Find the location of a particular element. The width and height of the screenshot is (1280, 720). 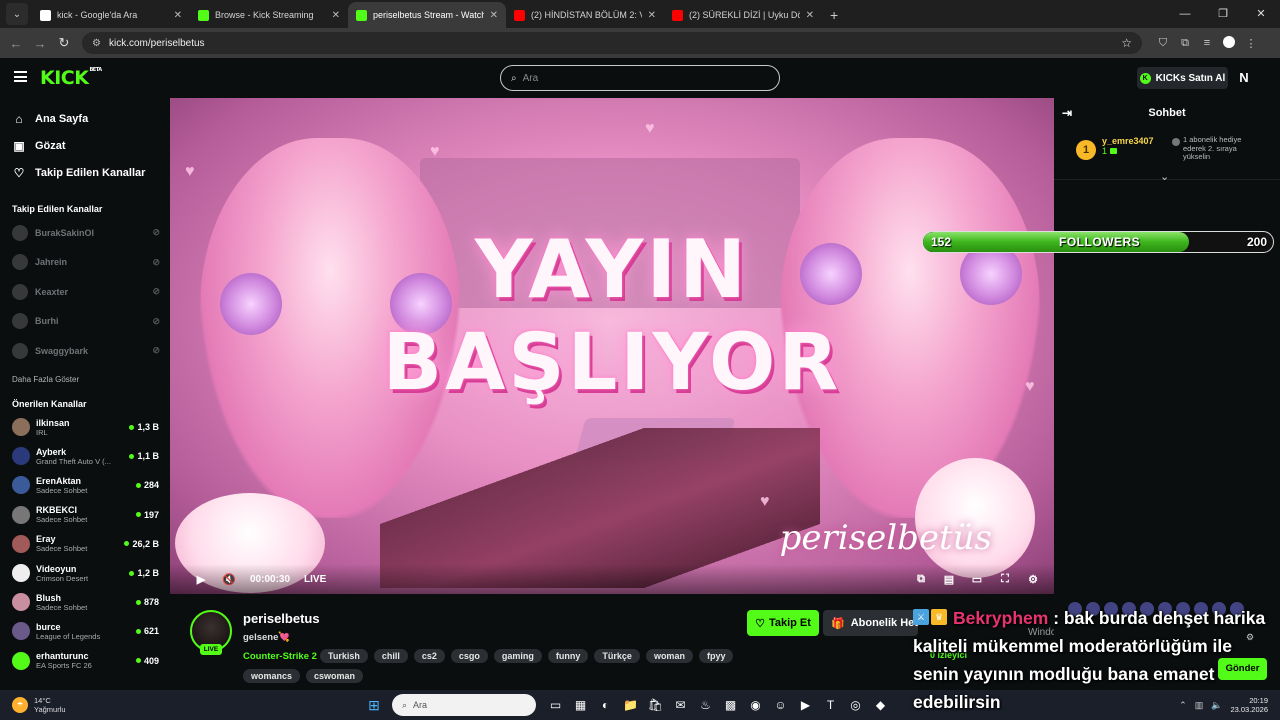

recommended-channel-name: Eray is located at coordinates (46, 539).